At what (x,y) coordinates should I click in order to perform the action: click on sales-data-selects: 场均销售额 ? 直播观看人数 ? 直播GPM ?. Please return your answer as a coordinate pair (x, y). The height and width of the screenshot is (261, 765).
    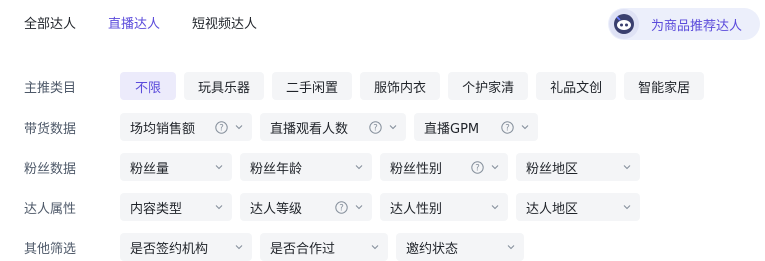
    Looking at the image, I should click on (329, 127).